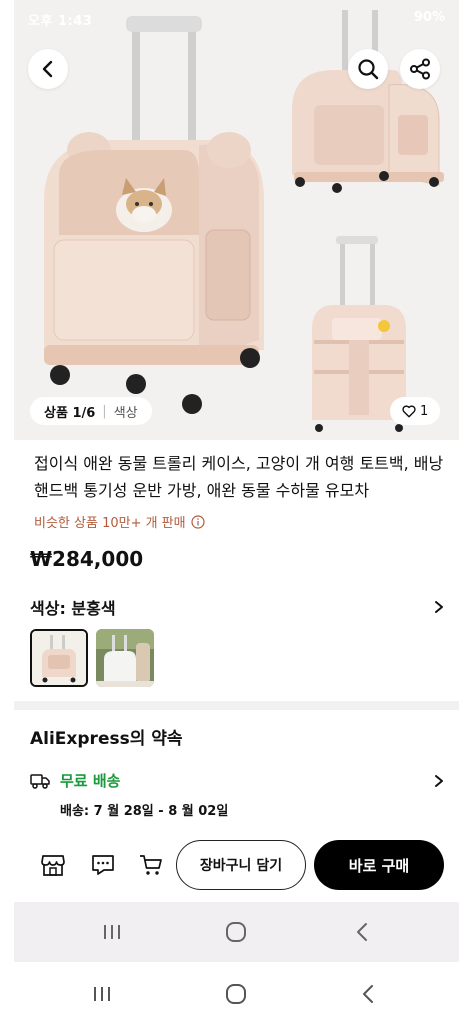  Describe the element at coordinates (236, 705) in the screenshot. I see `section-divider` at that location.